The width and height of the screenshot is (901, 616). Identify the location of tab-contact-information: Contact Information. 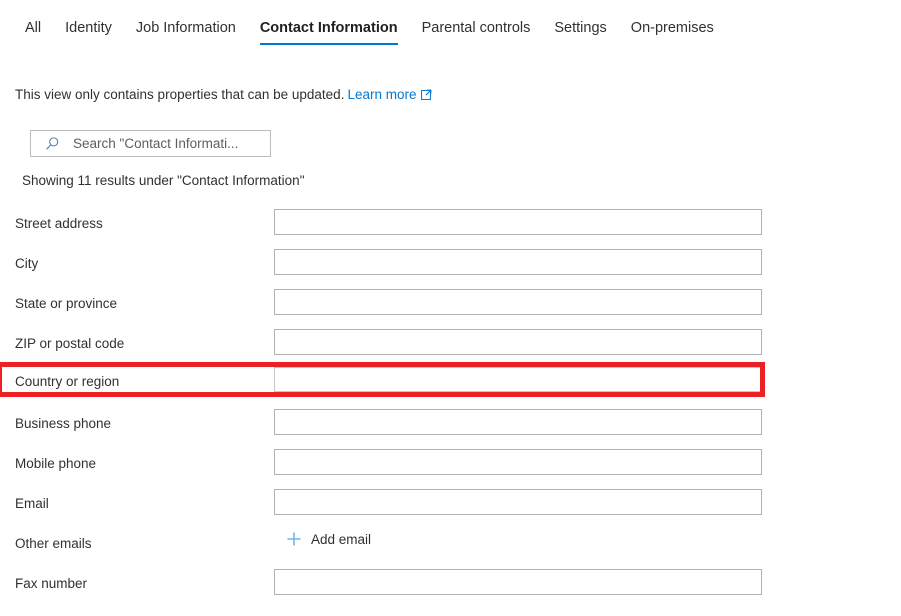
(329, 24).